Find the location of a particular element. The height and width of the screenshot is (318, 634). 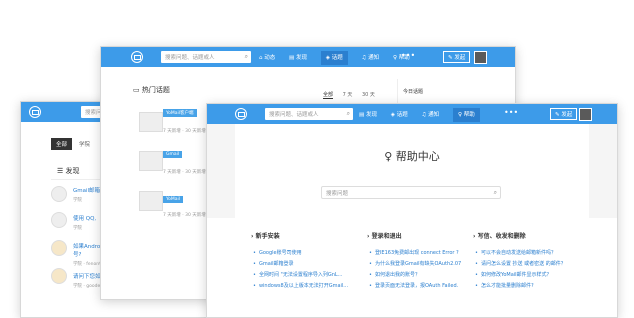

help-link: • 请问怎么设置 抄送 或者密送 的邮件？ is located at coordinates (520, 263).